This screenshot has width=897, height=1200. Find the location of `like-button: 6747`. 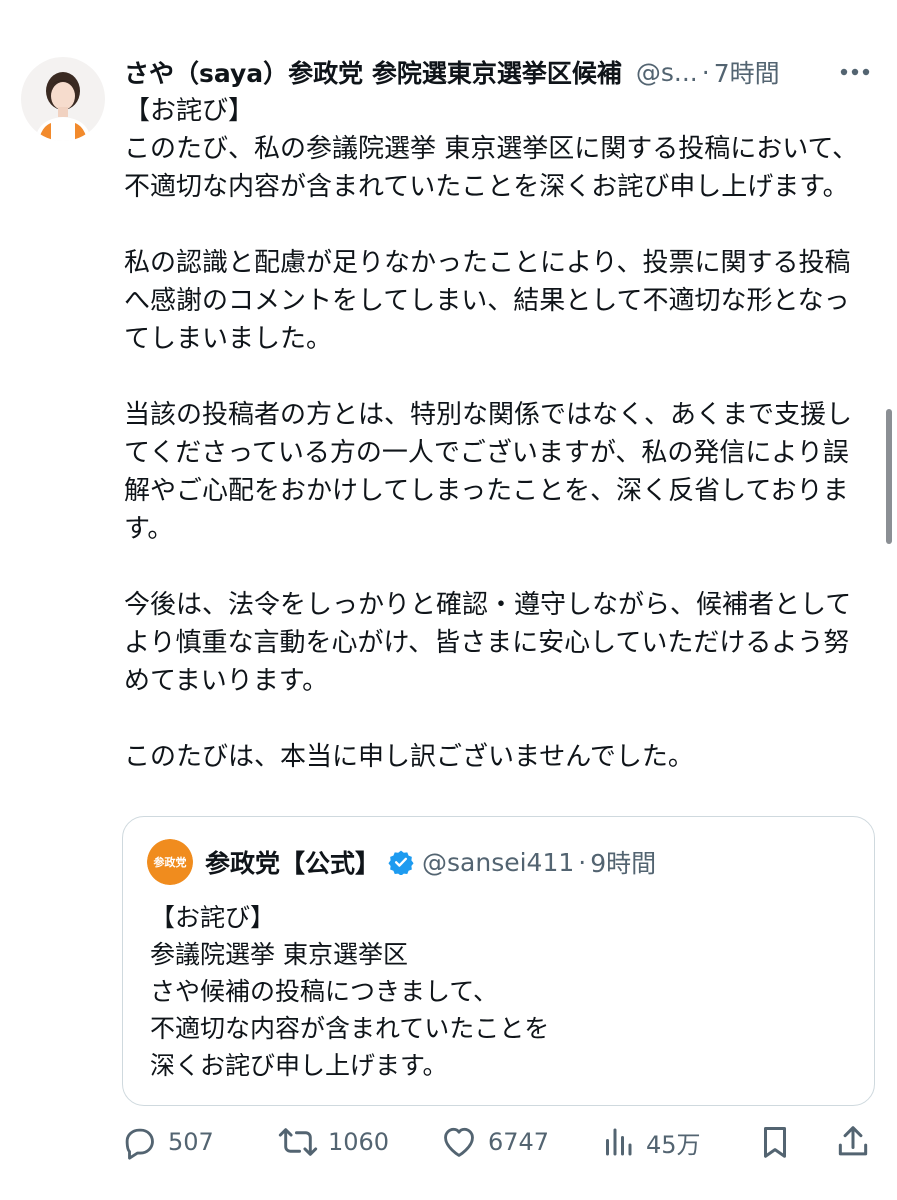

like-button: 6747 is located at coordinates (494, 1142).